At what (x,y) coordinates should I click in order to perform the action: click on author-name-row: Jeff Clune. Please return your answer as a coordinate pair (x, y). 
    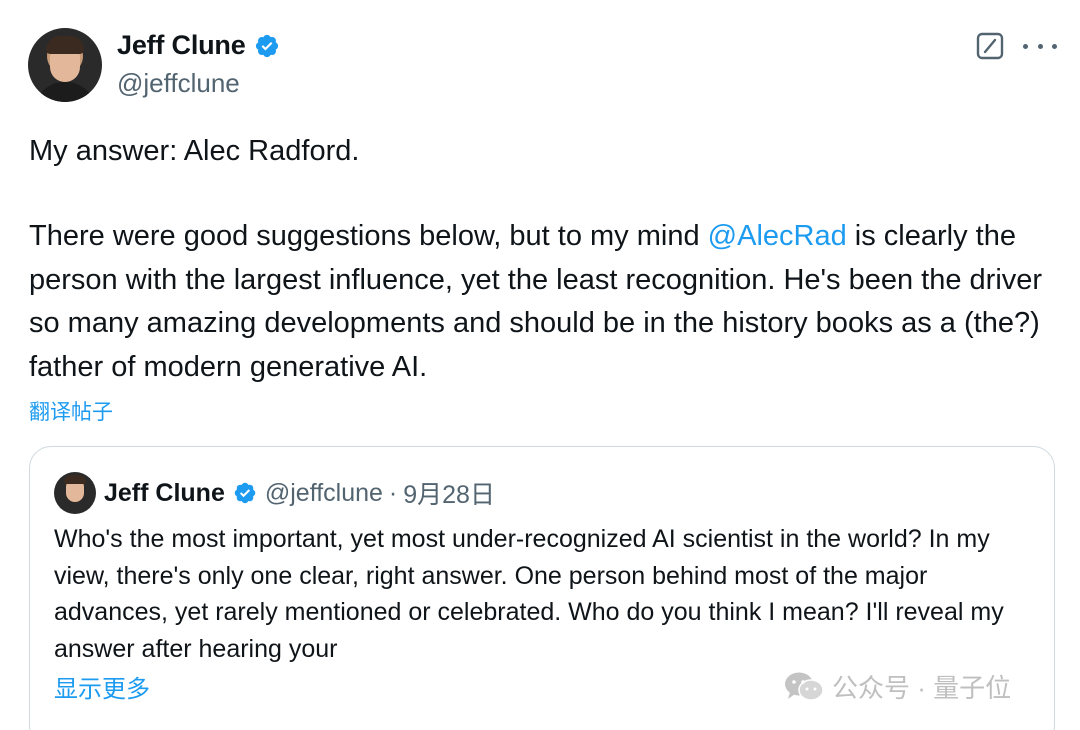
    Looking at the image, I should click on (198, 45).